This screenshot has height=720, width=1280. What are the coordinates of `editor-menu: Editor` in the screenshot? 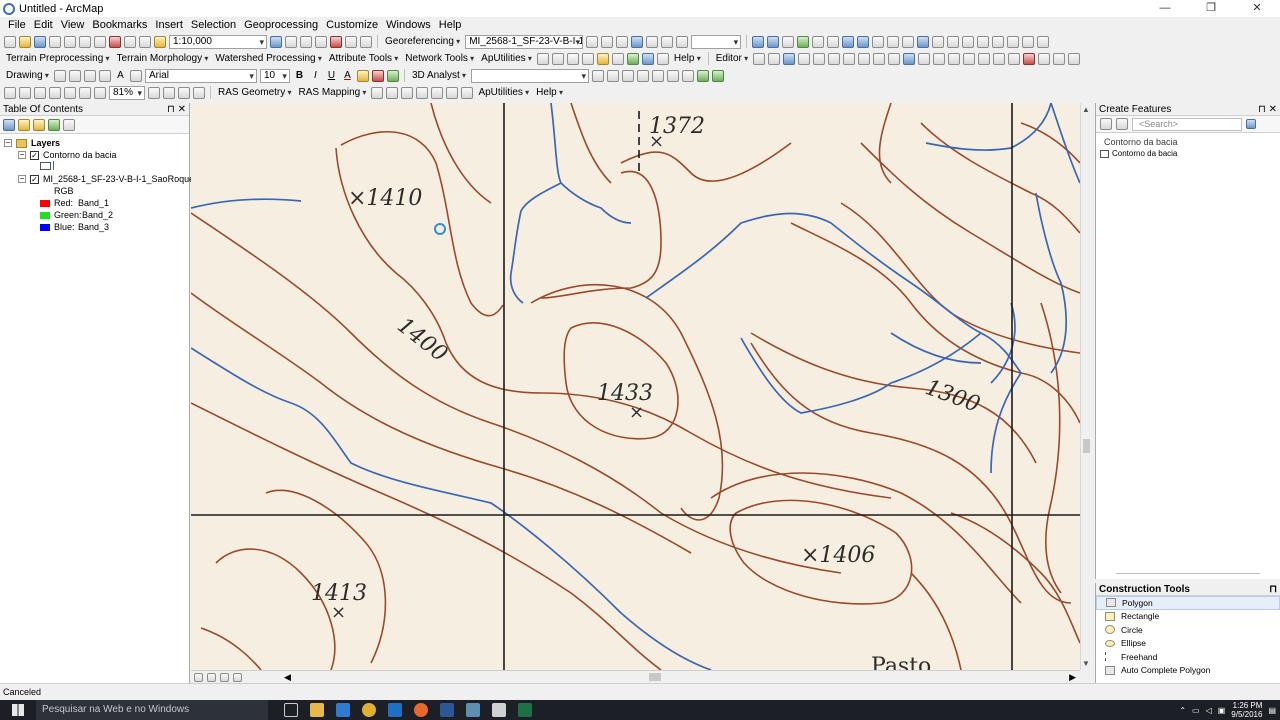 It's located at (732, 58).